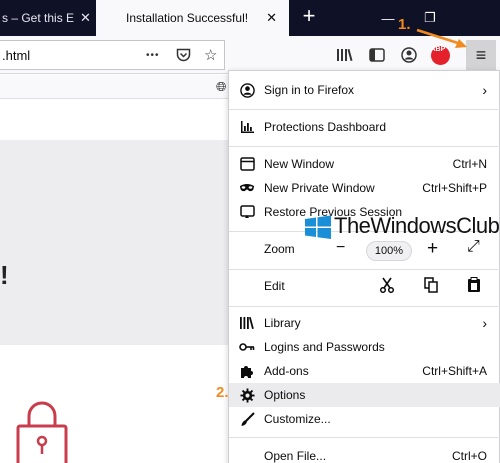 Image resolution: width=500 pixels, height=463 pixels. Describe the element at coordinates (432, 249) in the screenshot. I see `zoom-in-button: +` at that location.